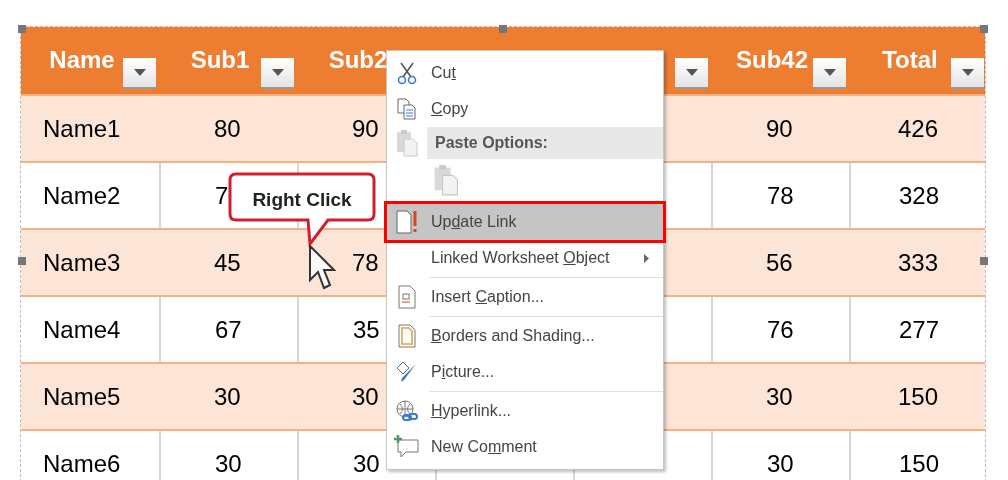 The height and width of the screenshot is (480, 1008). I want to click on globe-link-icon, so click(407, 411).